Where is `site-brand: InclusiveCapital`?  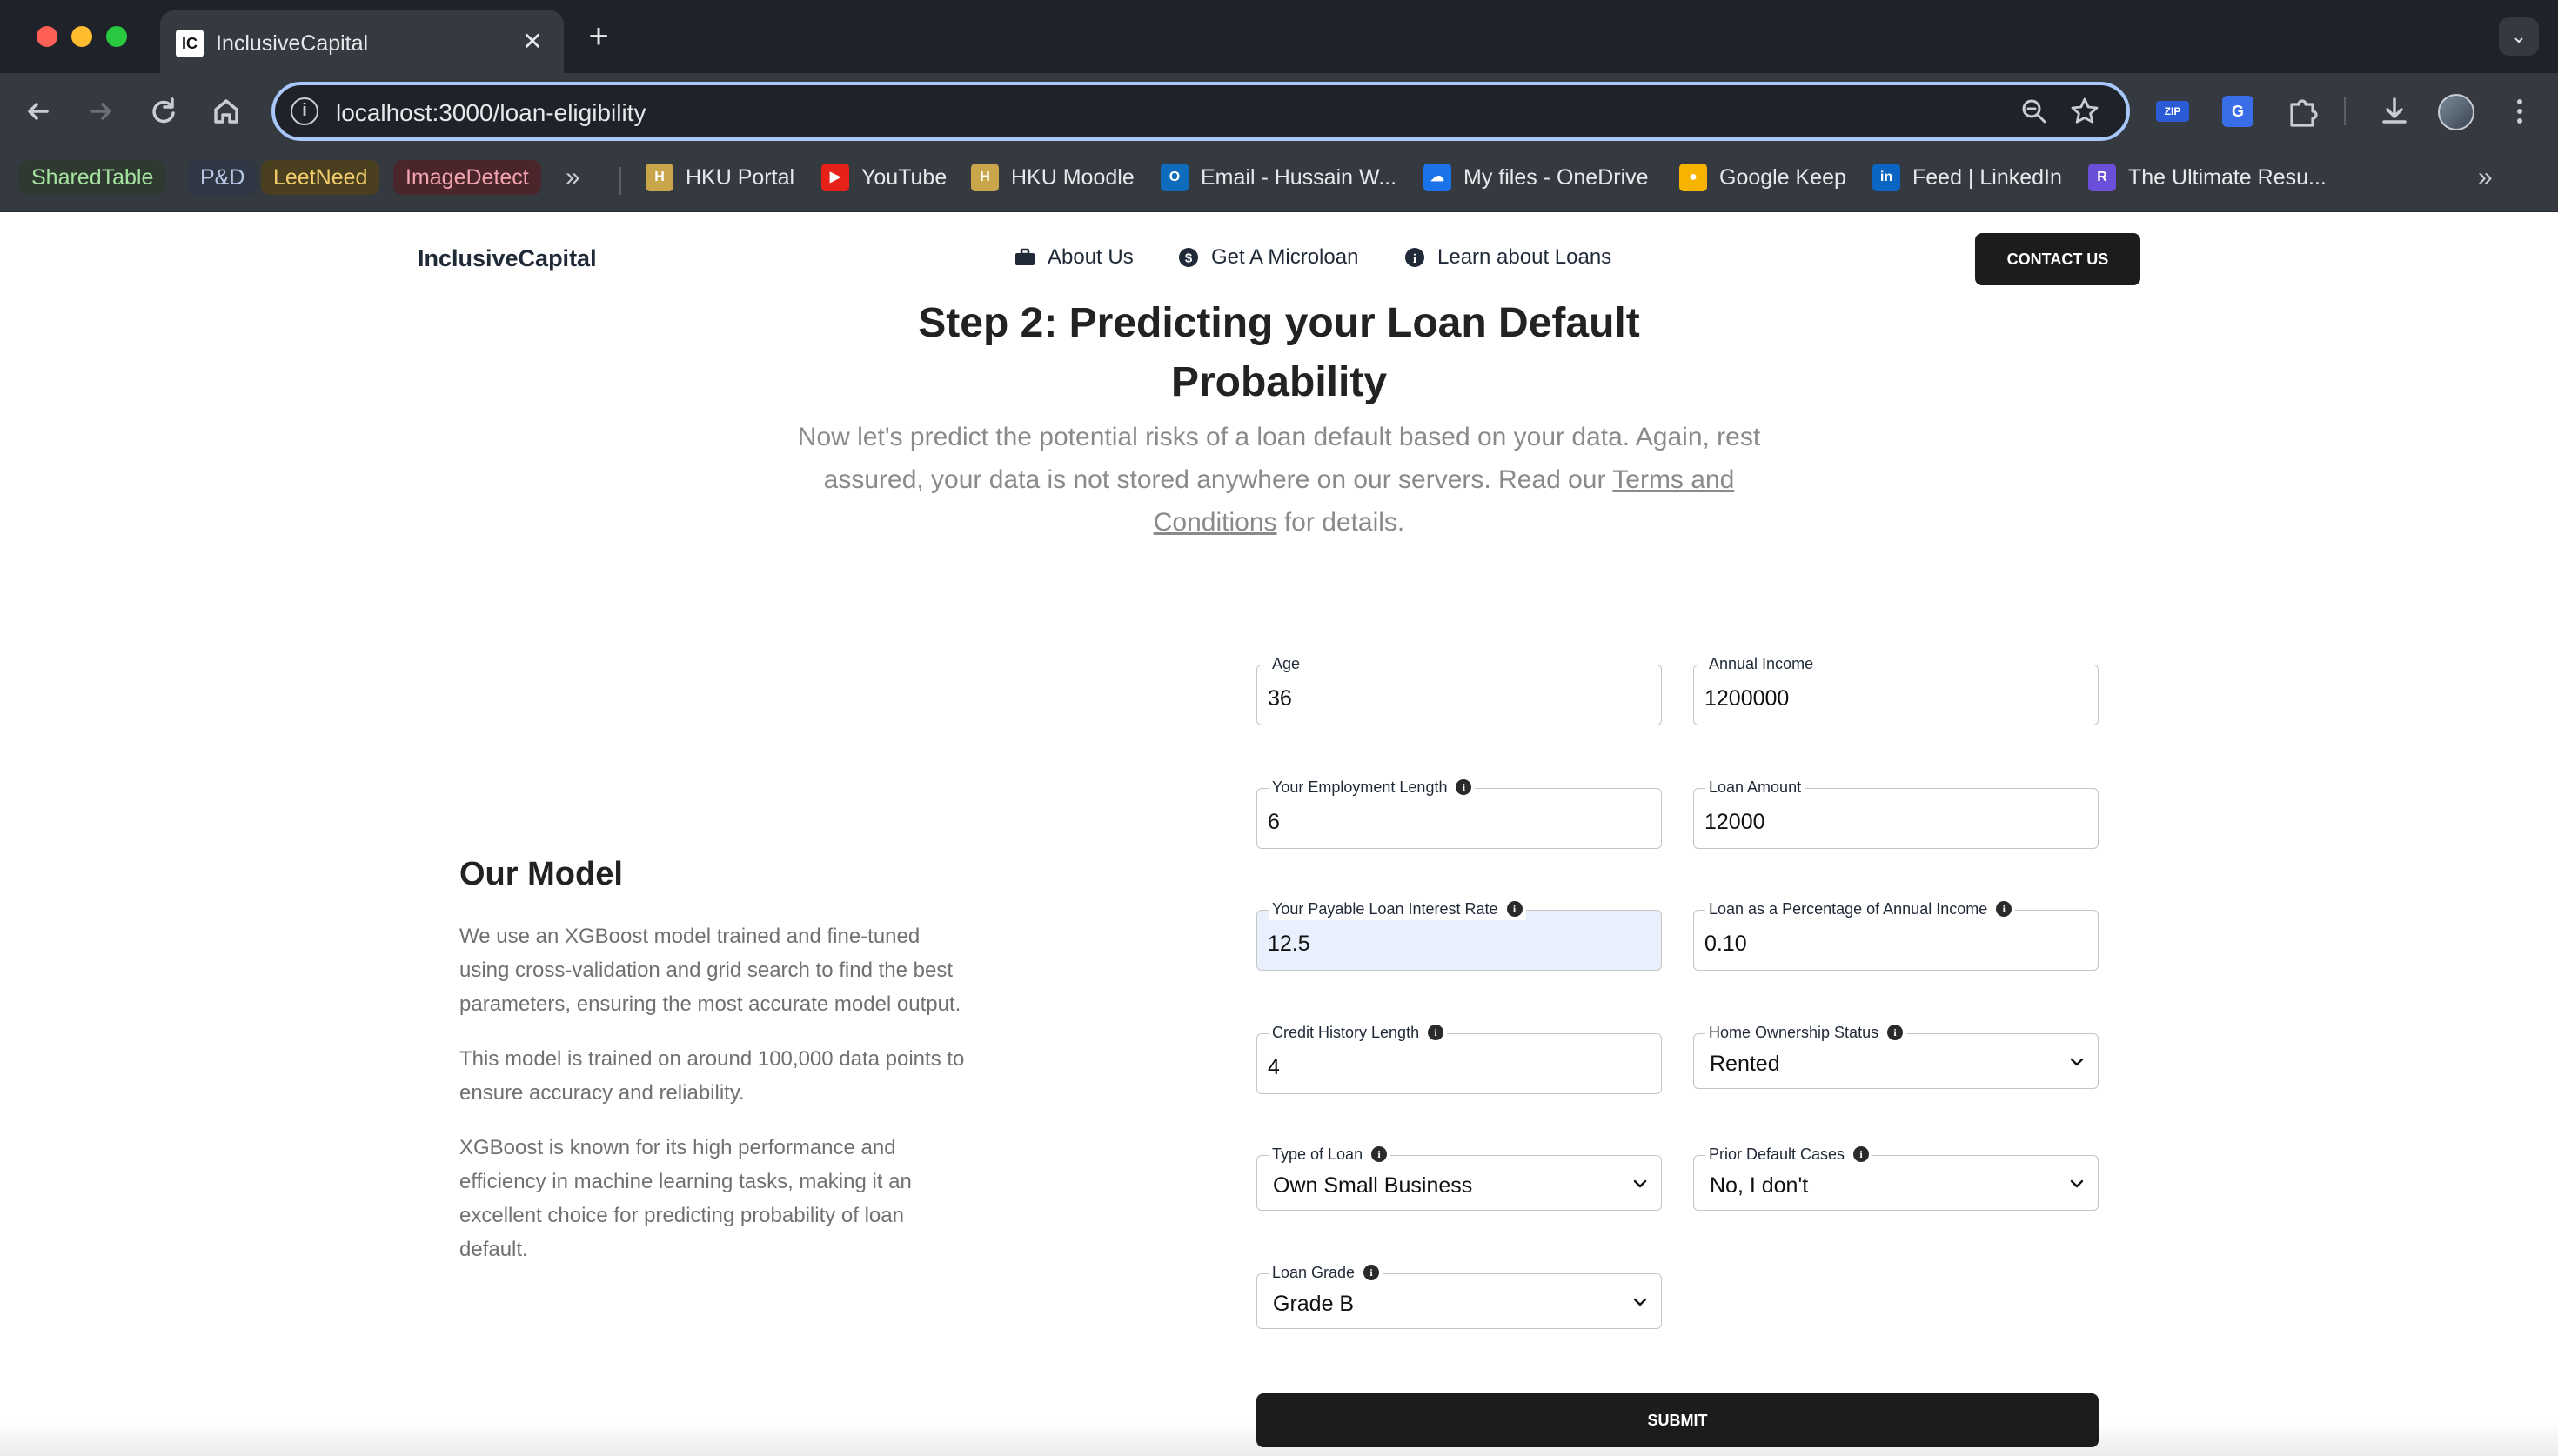 site-brand: InclusiveCapital is located at coordinates (507, 258).